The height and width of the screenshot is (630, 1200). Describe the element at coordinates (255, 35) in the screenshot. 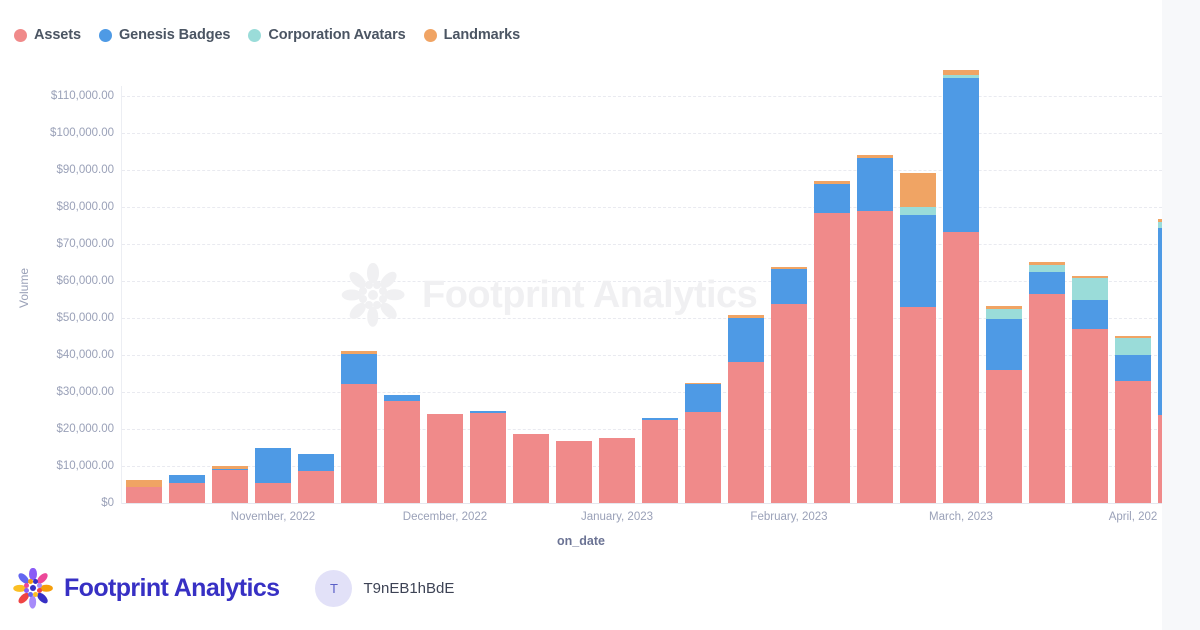

I see `legend-swatch-corporation_avatars` at that location.